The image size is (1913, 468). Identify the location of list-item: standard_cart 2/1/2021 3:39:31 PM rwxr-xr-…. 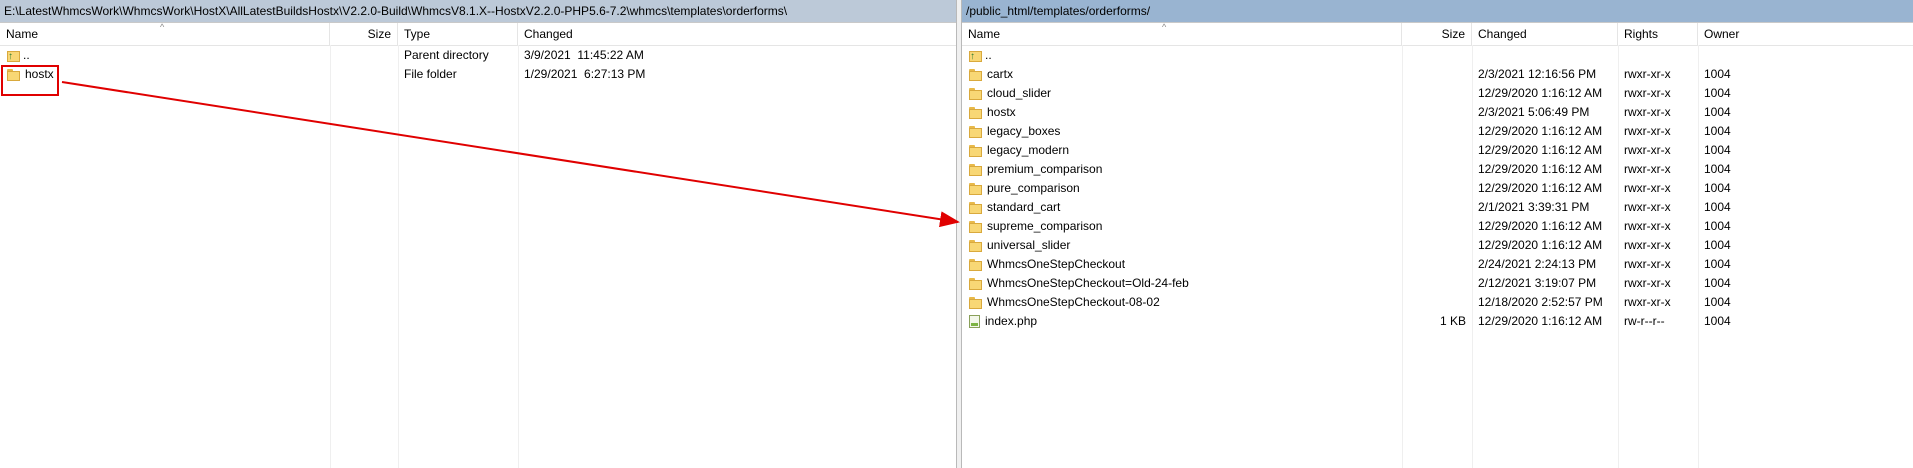
(1437, 207).